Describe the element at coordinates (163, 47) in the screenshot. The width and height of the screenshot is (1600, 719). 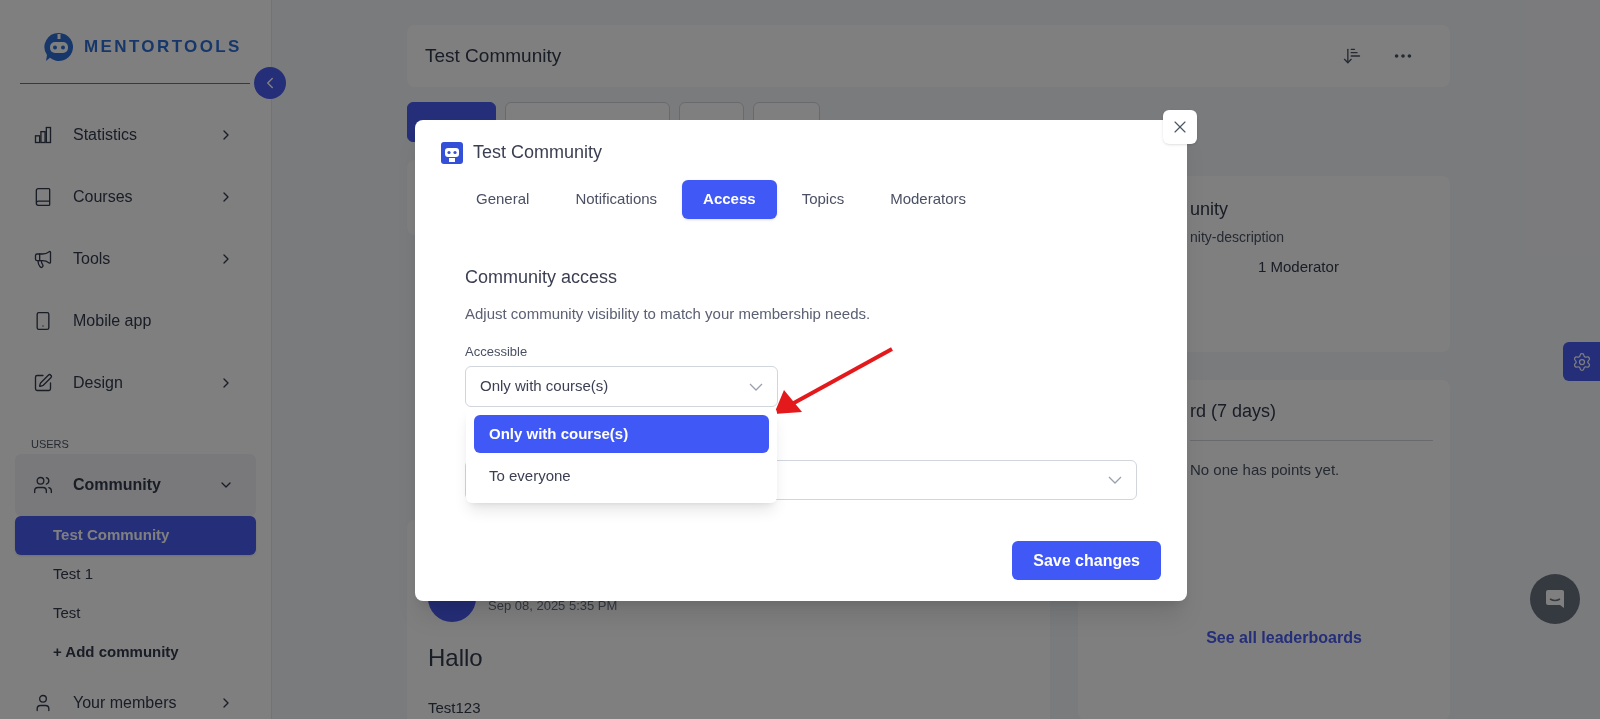
I see `logo-text: MENTORTOOLS` at that location.